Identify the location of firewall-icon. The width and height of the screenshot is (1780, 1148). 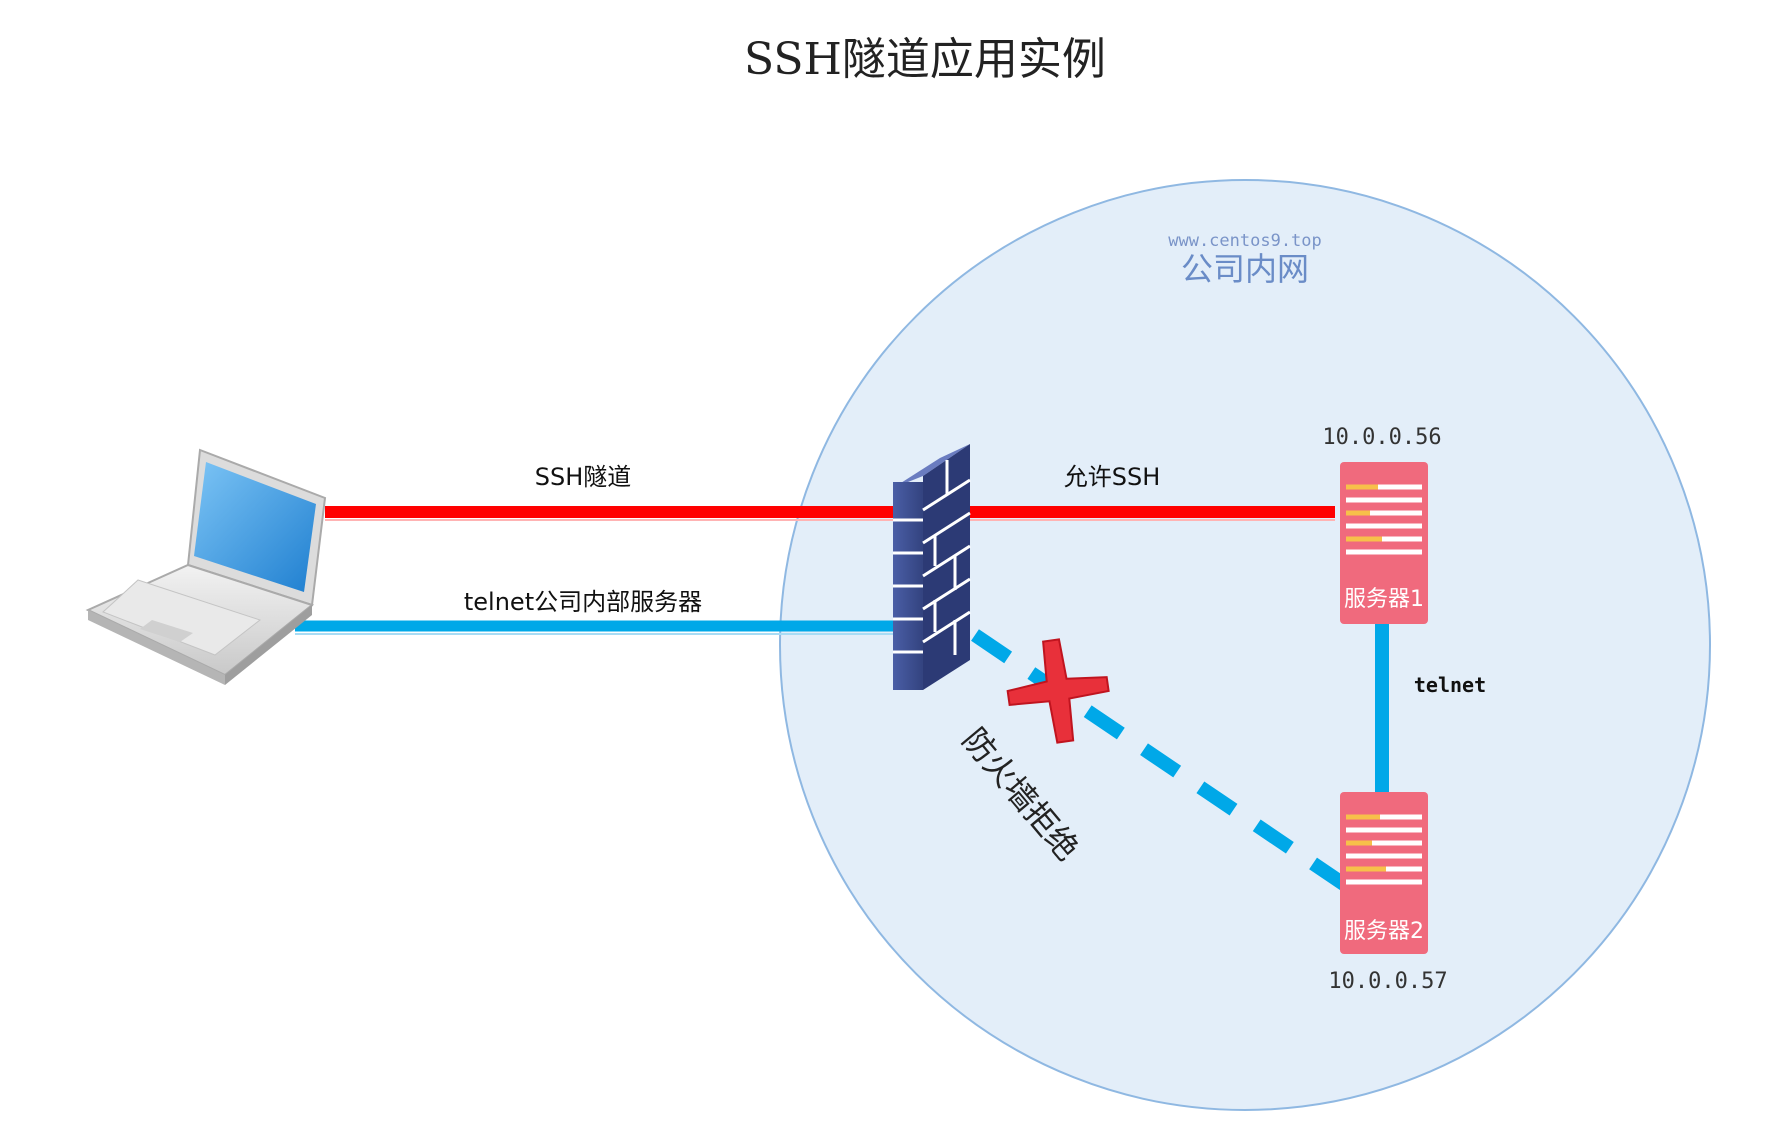
(932, 567).